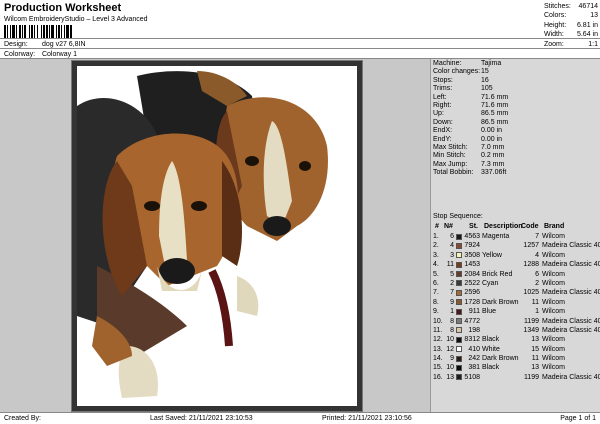 The width and height of the screenshot is (600, 424). What do you see at coordinates (535, 340) in the screenshot?
I see `thread-code: 13` at bounding box center [535, 340].